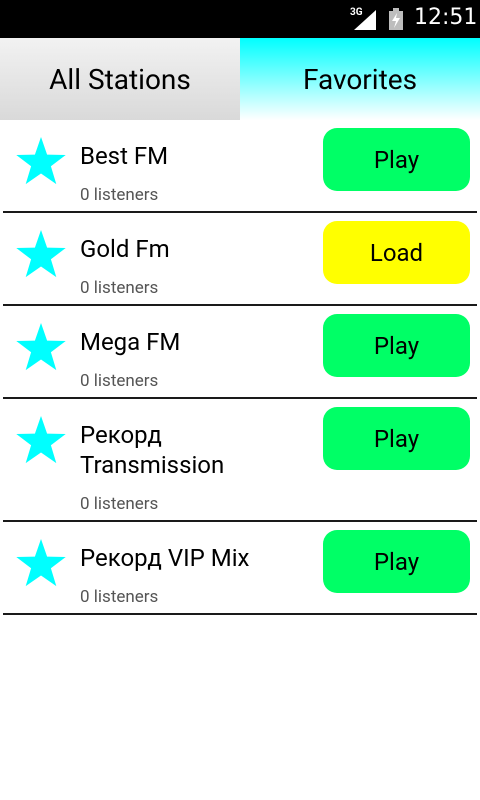 This screenshot has width=480, height=800. I want to click on tab-favorites-label: Favorites, so click(360, 79).